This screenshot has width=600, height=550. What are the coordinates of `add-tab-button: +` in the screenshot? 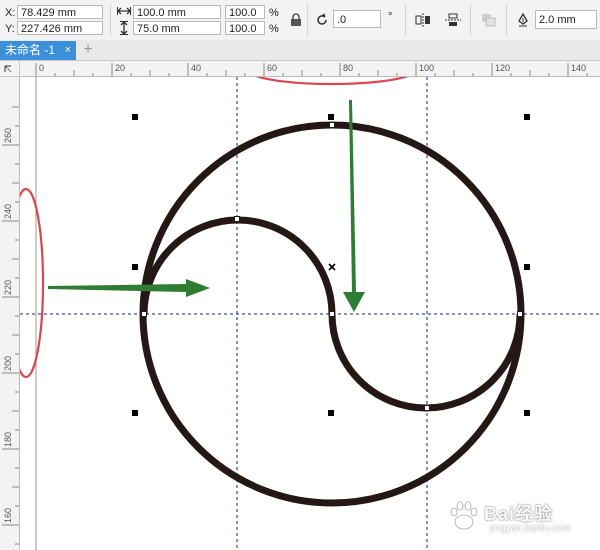 It's located at (88, 50).